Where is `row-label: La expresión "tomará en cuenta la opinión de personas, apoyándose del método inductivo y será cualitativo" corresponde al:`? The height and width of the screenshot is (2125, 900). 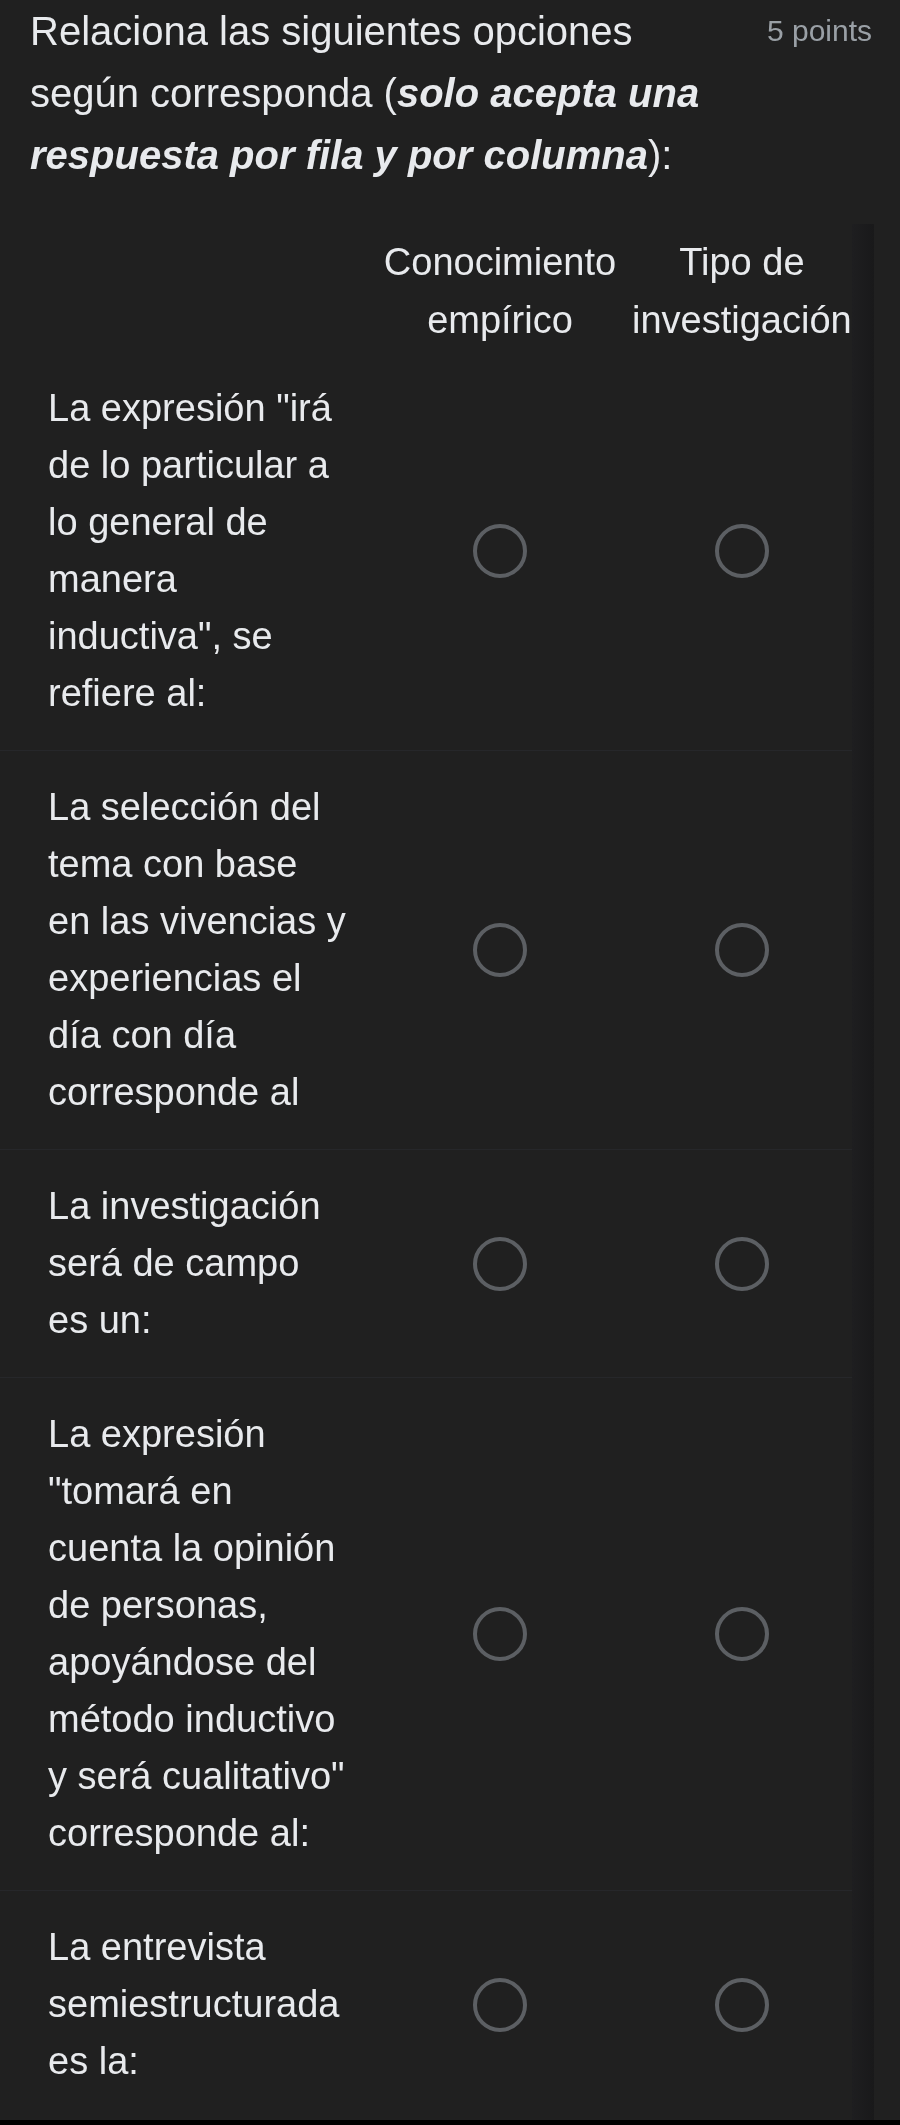
row-label: La expresión "tomará en cuenta la opinión de personas, apoyándose del método inductivo y será cualitativo" corresponde al: is located at coordinates (197, 1634).